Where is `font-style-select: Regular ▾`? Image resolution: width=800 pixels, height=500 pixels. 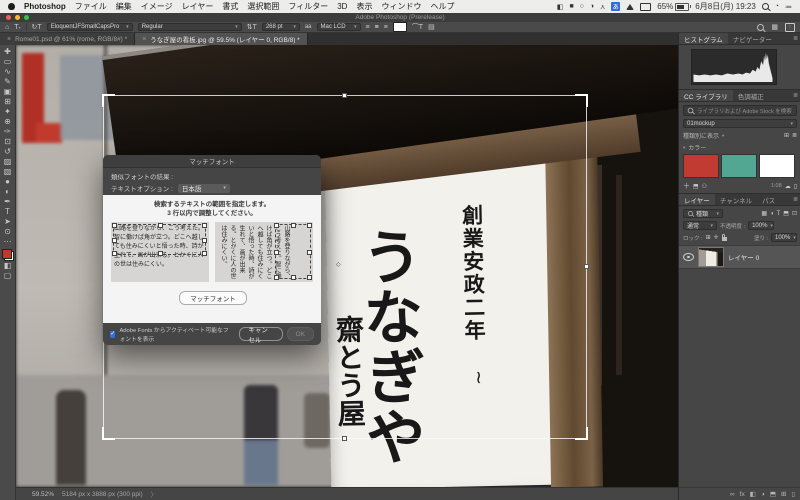 font-style-select: Regular ▾ is located at coordinates (189, 27).